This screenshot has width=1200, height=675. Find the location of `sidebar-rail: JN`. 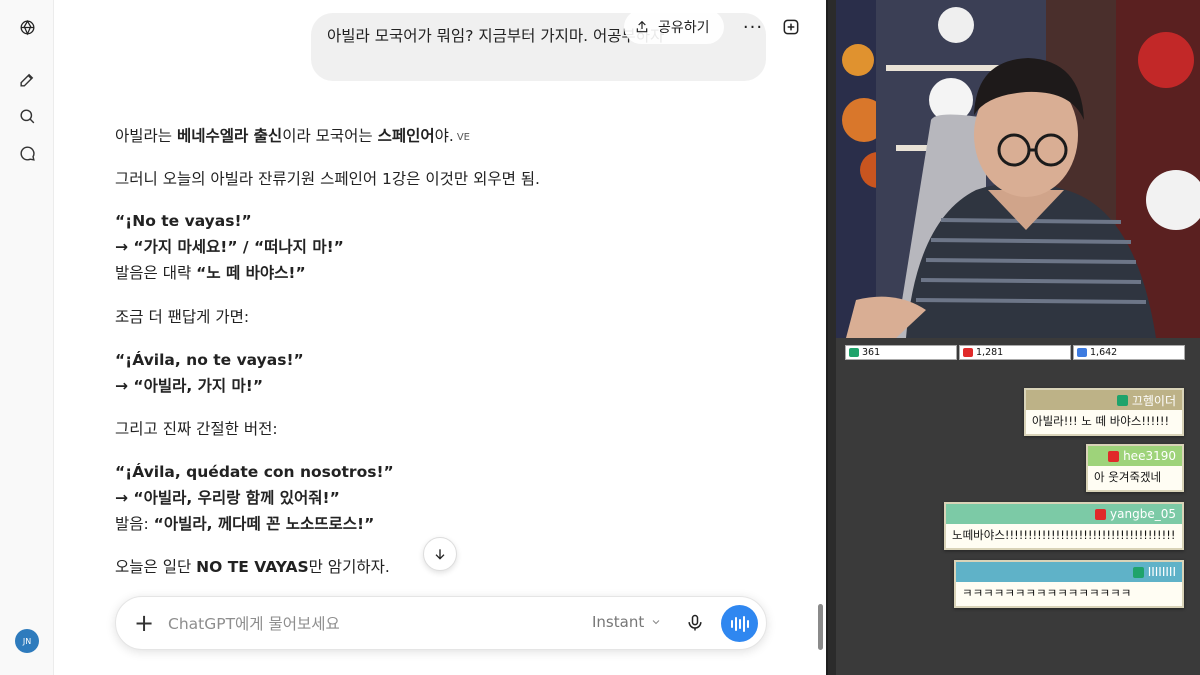

sidebar-rail: JN is located at coordinates (27, 337).